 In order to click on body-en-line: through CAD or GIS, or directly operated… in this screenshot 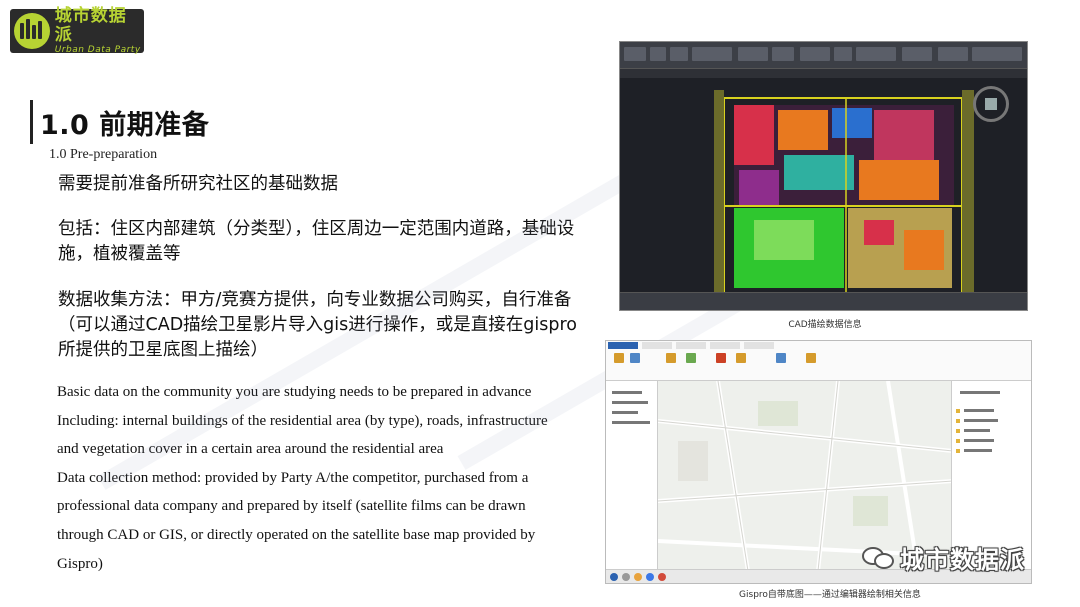, I will do `click(296, 534)`.